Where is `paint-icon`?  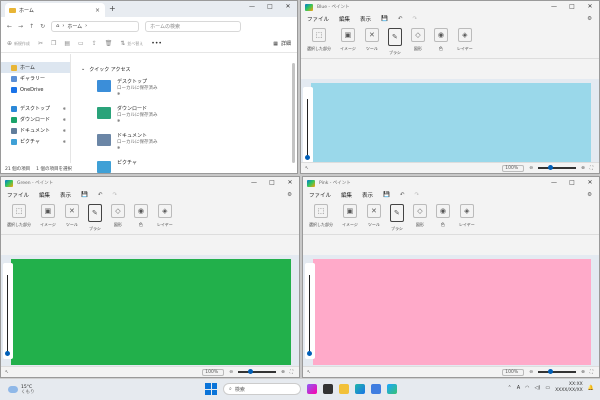
paint-icon is located at coordinates (392, 389).